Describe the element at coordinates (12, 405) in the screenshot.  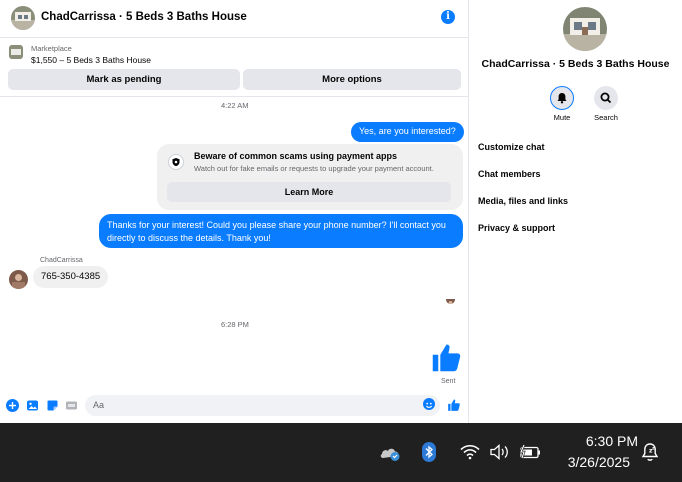
I see `plus-icon` at that location.